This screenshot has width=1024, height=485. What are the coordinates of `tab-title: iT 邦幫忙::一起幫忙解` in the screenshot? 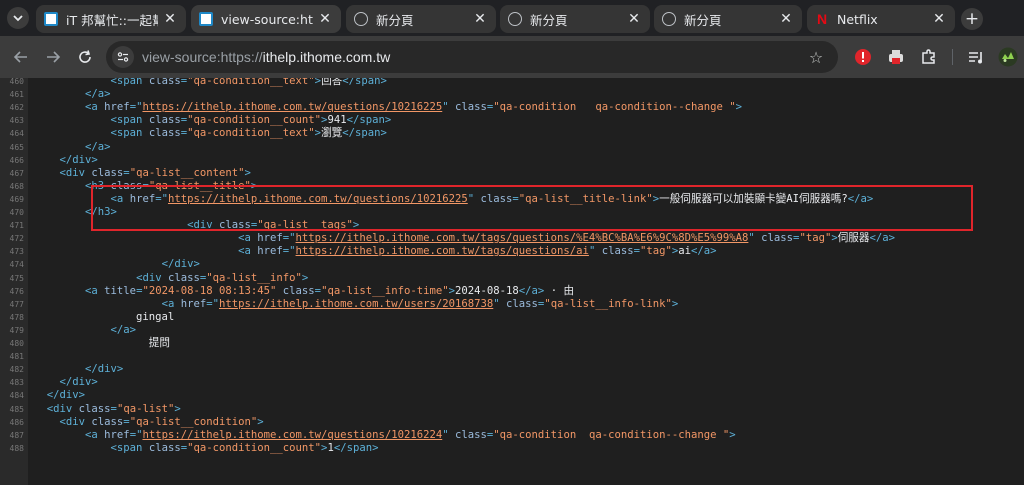 It's located at (112, 20).